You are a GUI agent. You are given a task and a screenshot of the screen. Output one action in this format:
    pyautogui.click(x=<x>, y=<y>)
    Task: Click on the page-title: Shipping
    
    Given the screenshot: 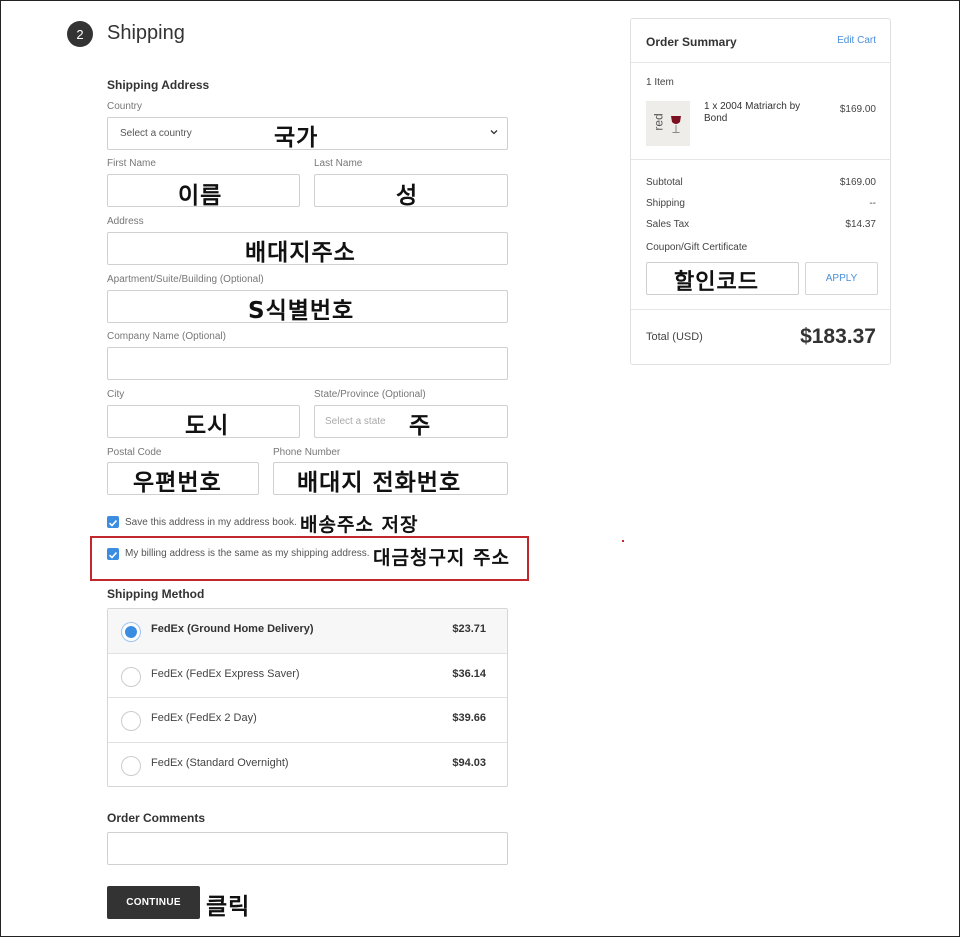 What is the action you would take?
    pyautogui.click(x=146, y=33)
    